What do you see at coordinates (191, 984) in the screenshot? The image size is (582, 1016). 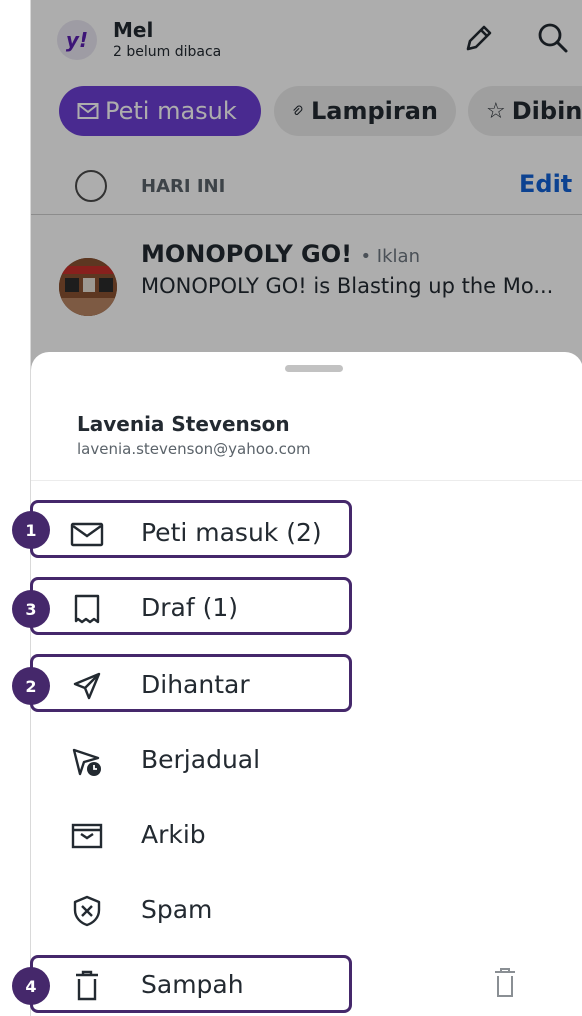 I see `highlight-trash` at bounding box center [191, 984].